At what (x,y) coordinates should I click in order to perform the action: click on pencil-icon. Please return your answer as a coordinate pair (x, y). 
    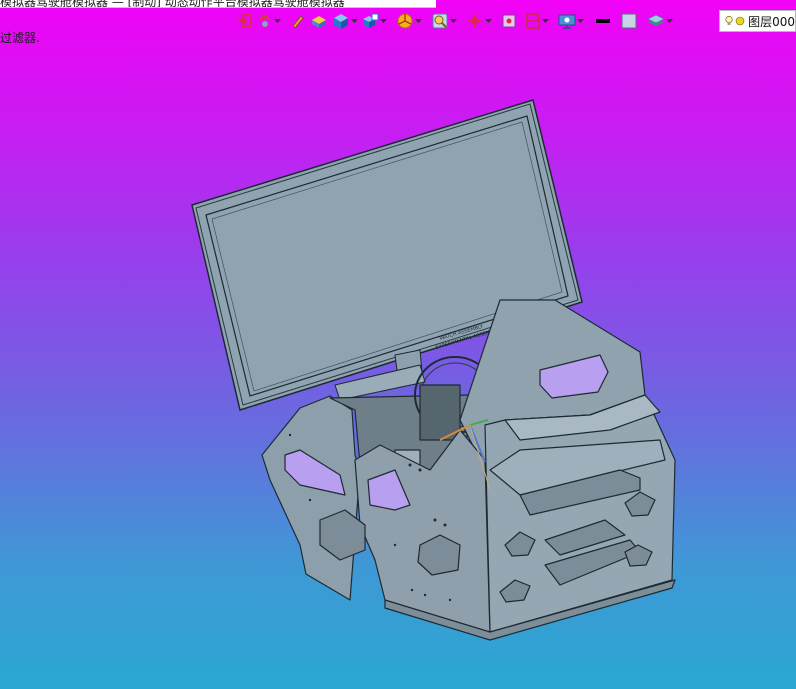
    Looking at the image, I should click on (298, 22).